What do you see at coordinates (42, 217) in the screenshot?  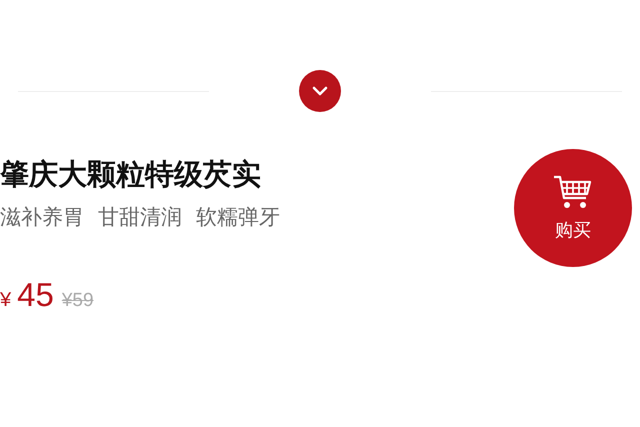 I see `product-tag: 滋补养胃` at bounding box center [42, 217].